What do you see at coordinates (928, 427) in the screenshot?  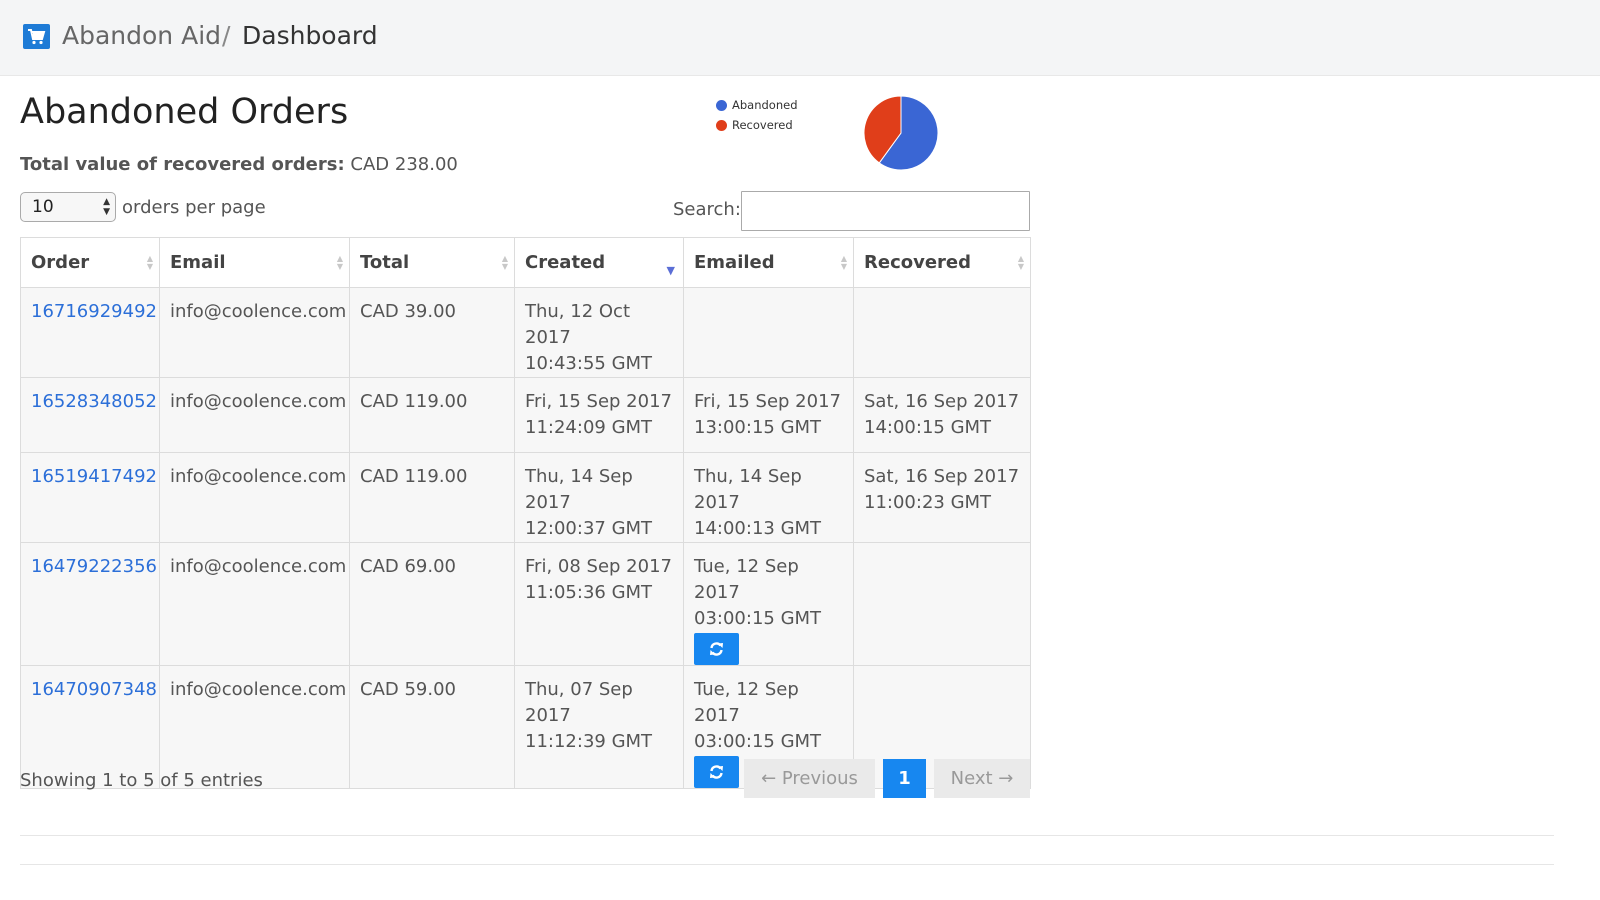 I see `recovered-time: 14:00:15 GMT` at bounding box center [928, 427].